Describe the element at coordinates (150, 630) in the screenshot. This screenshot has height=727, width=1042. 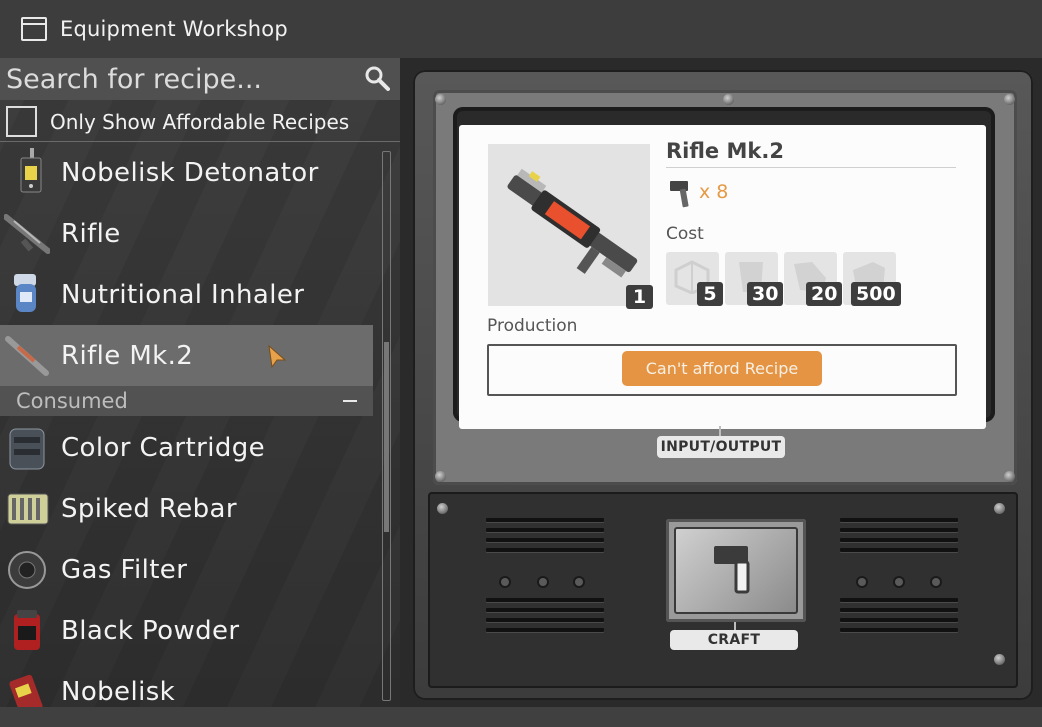
I see `list-item-label: Black Powder` at that location.